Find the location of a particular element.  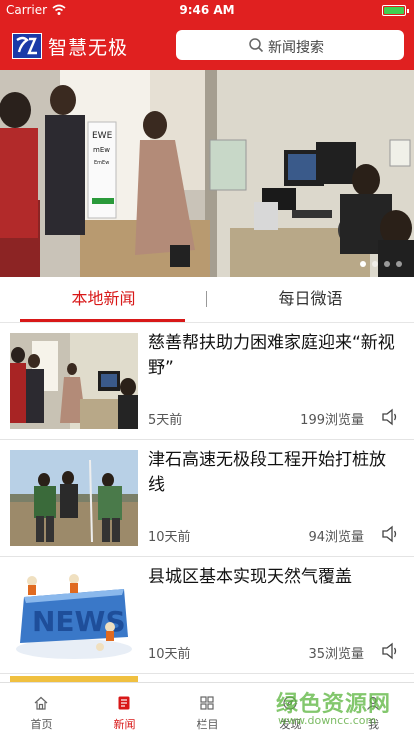

nav-news: 新闻 is located at coordinates (124, 709).